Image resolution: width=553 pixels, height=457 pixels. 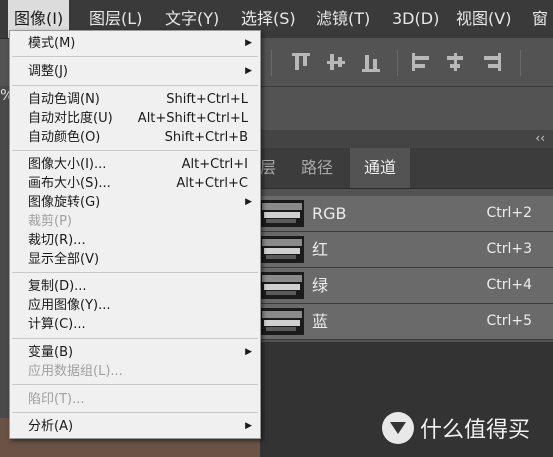 What do you see at coordinates (509, 213) in the screenshot?
I see `channel-shortcut: Ctrl+2` at bounding box center [509, 213].